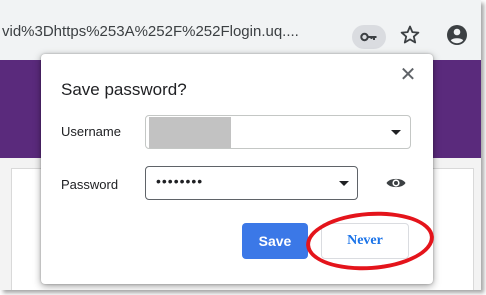 Image resolution: width=486 pixels, height=295 pixels. Describe the element at coordinates (275, 241) in the screenshot. I see `save-button: Save` at that location.